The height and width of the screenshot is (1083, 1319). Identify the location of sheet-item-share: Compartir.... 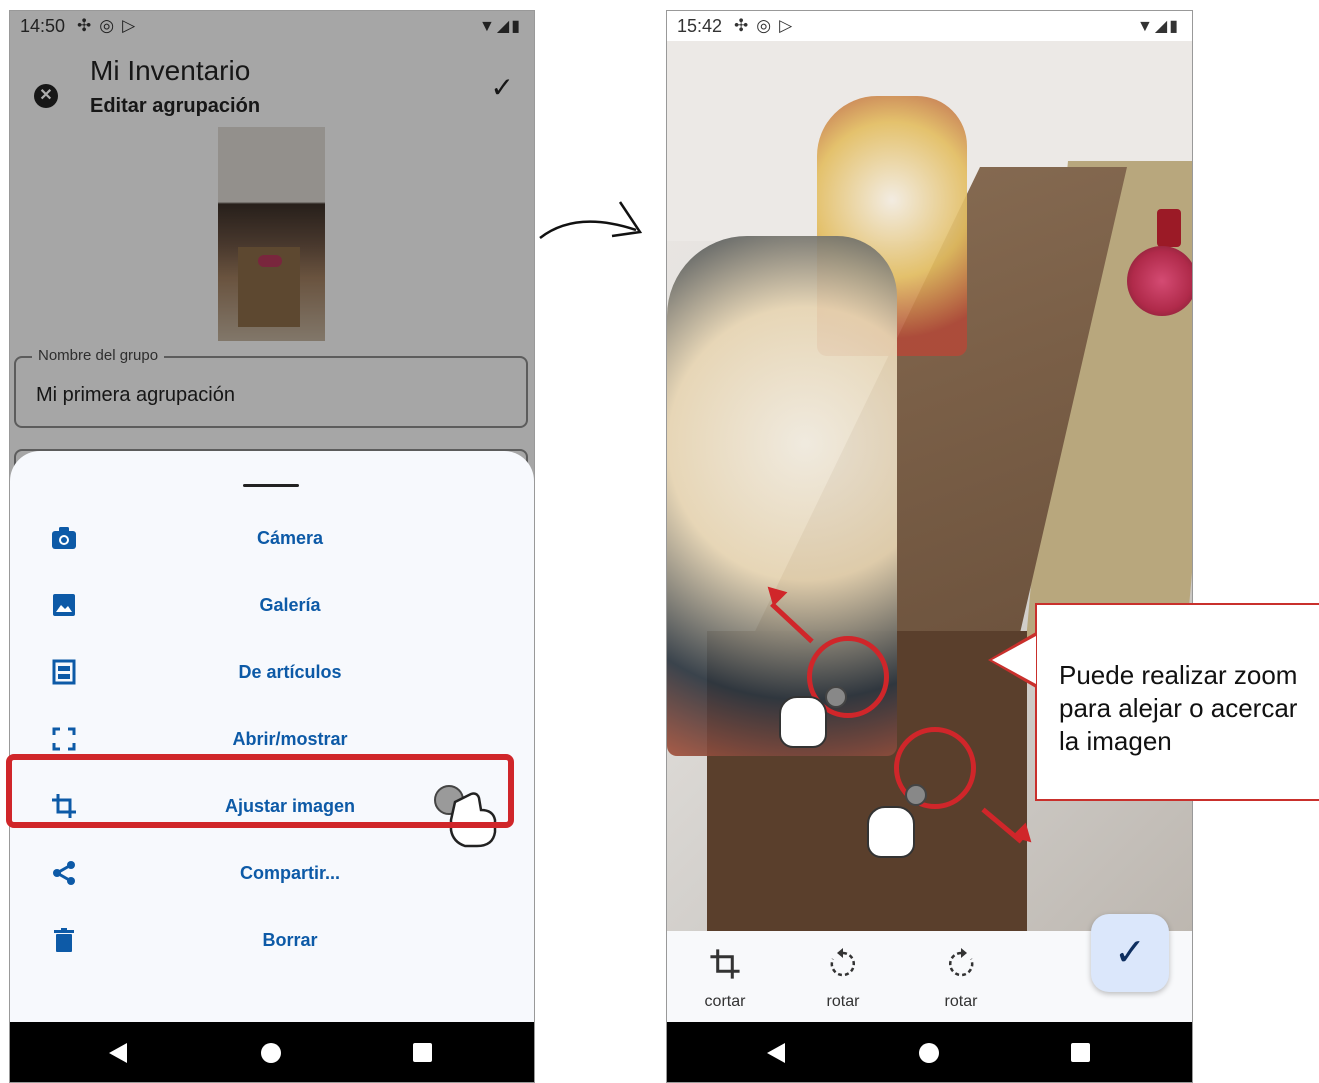
(272, 874).